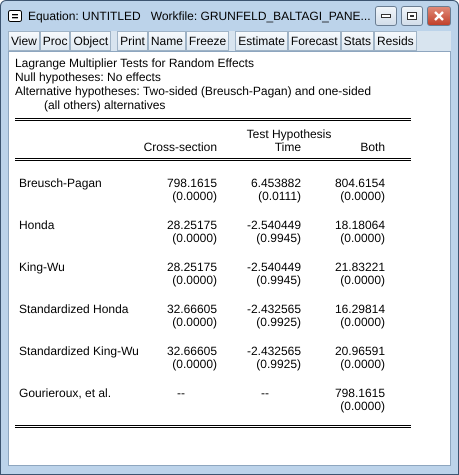 This screenshot has width=459, height=475. Describe the element at coordinates (55, 41) in the screenshot. I see `toolbar-button: Proc` at that location.